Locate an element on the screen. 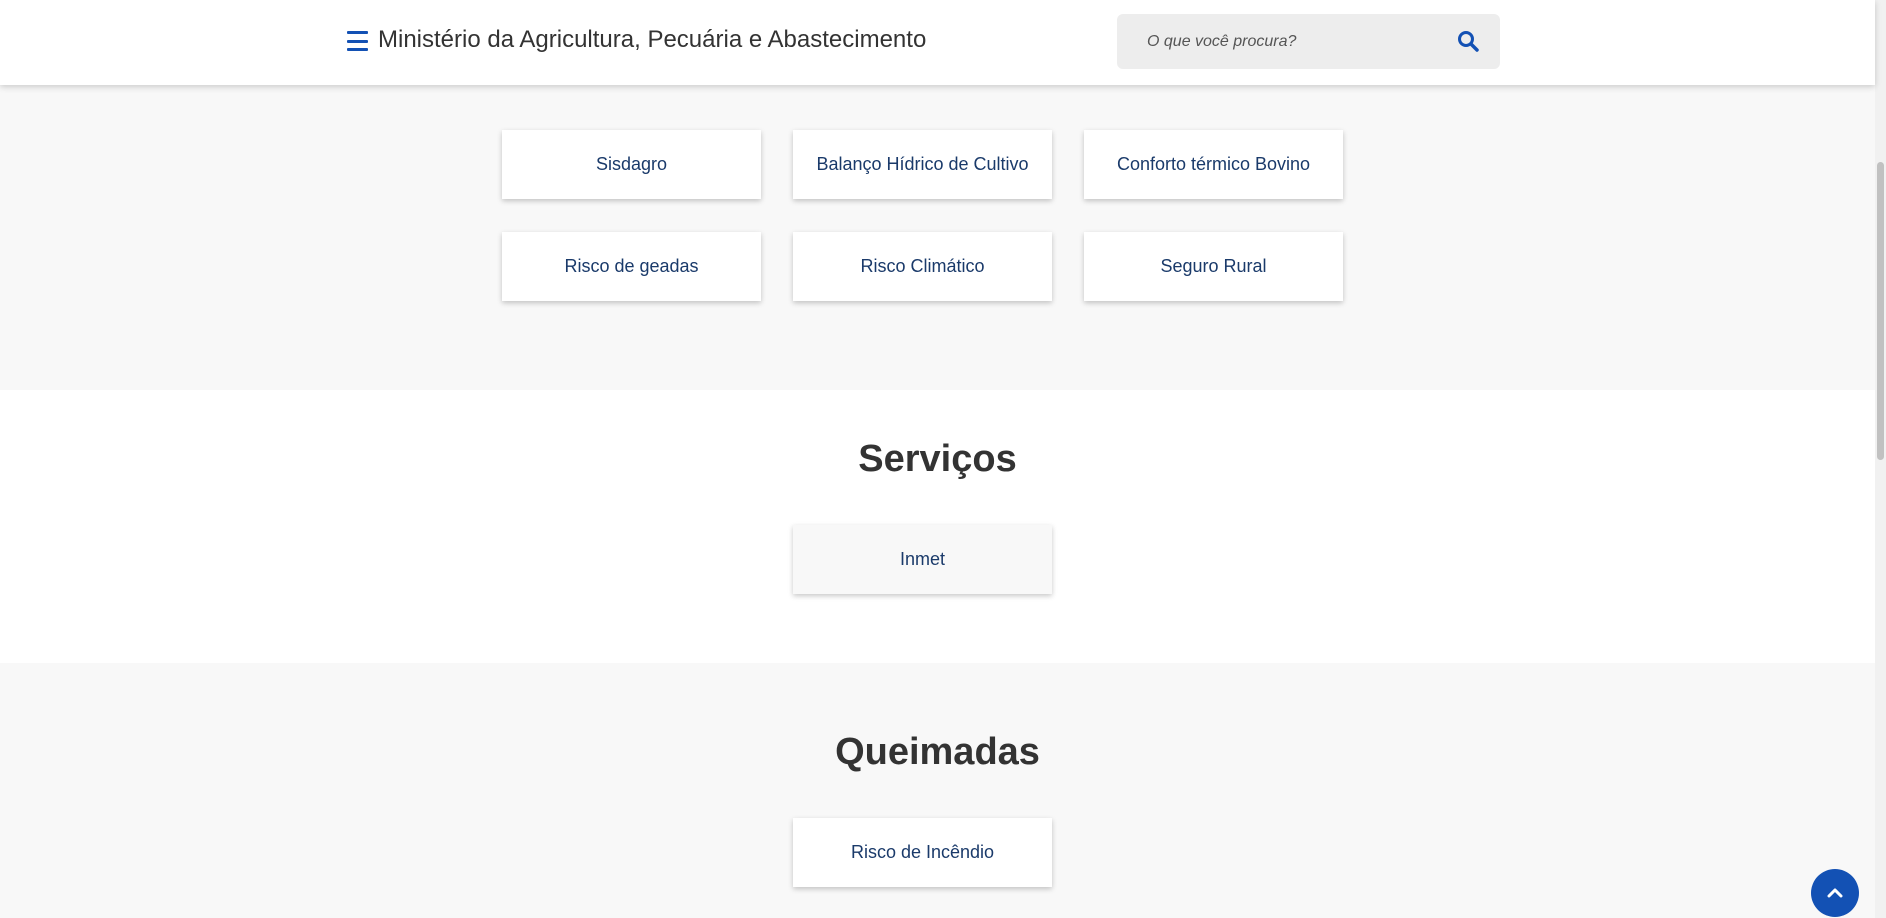 The width and height of the screenshot is (1886, 918). vertical-scrollbar is located at coordinates (1880, 459).